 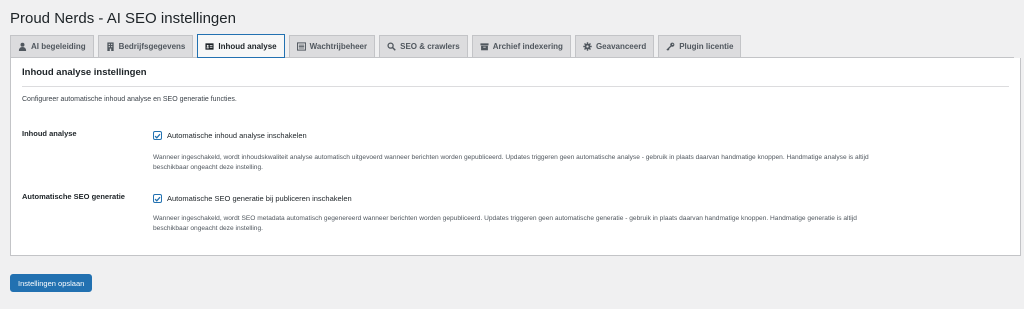 What do you see at coordinates (527, 46) in the screenshot?
I see `tab-label: Archief indexering` at bounding box center [527, 46].